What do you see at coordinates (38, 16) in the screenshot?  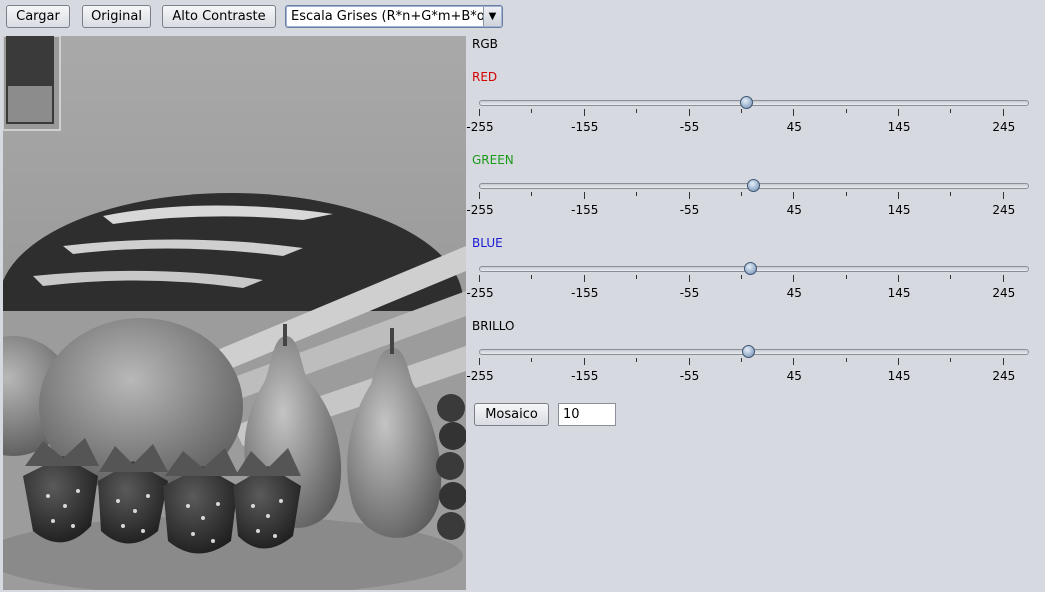 I see `load-button: Cargar` at bounding box center [38, 16].